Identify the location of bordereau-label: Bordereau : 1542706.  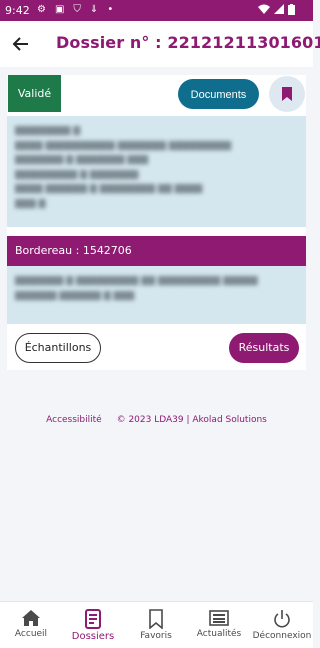
(73, 250).